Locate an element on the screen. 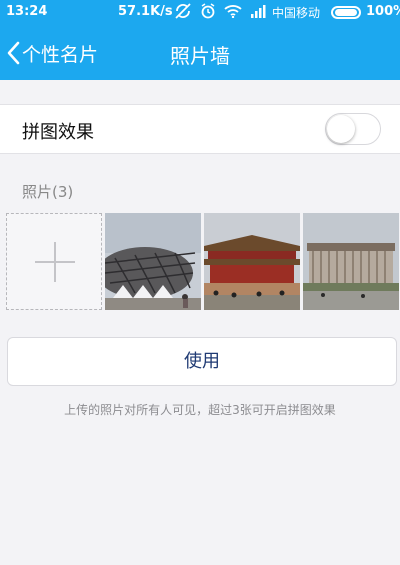 This screenshot has width=400, height=565. status-icons is located at coordinates (220, 13).